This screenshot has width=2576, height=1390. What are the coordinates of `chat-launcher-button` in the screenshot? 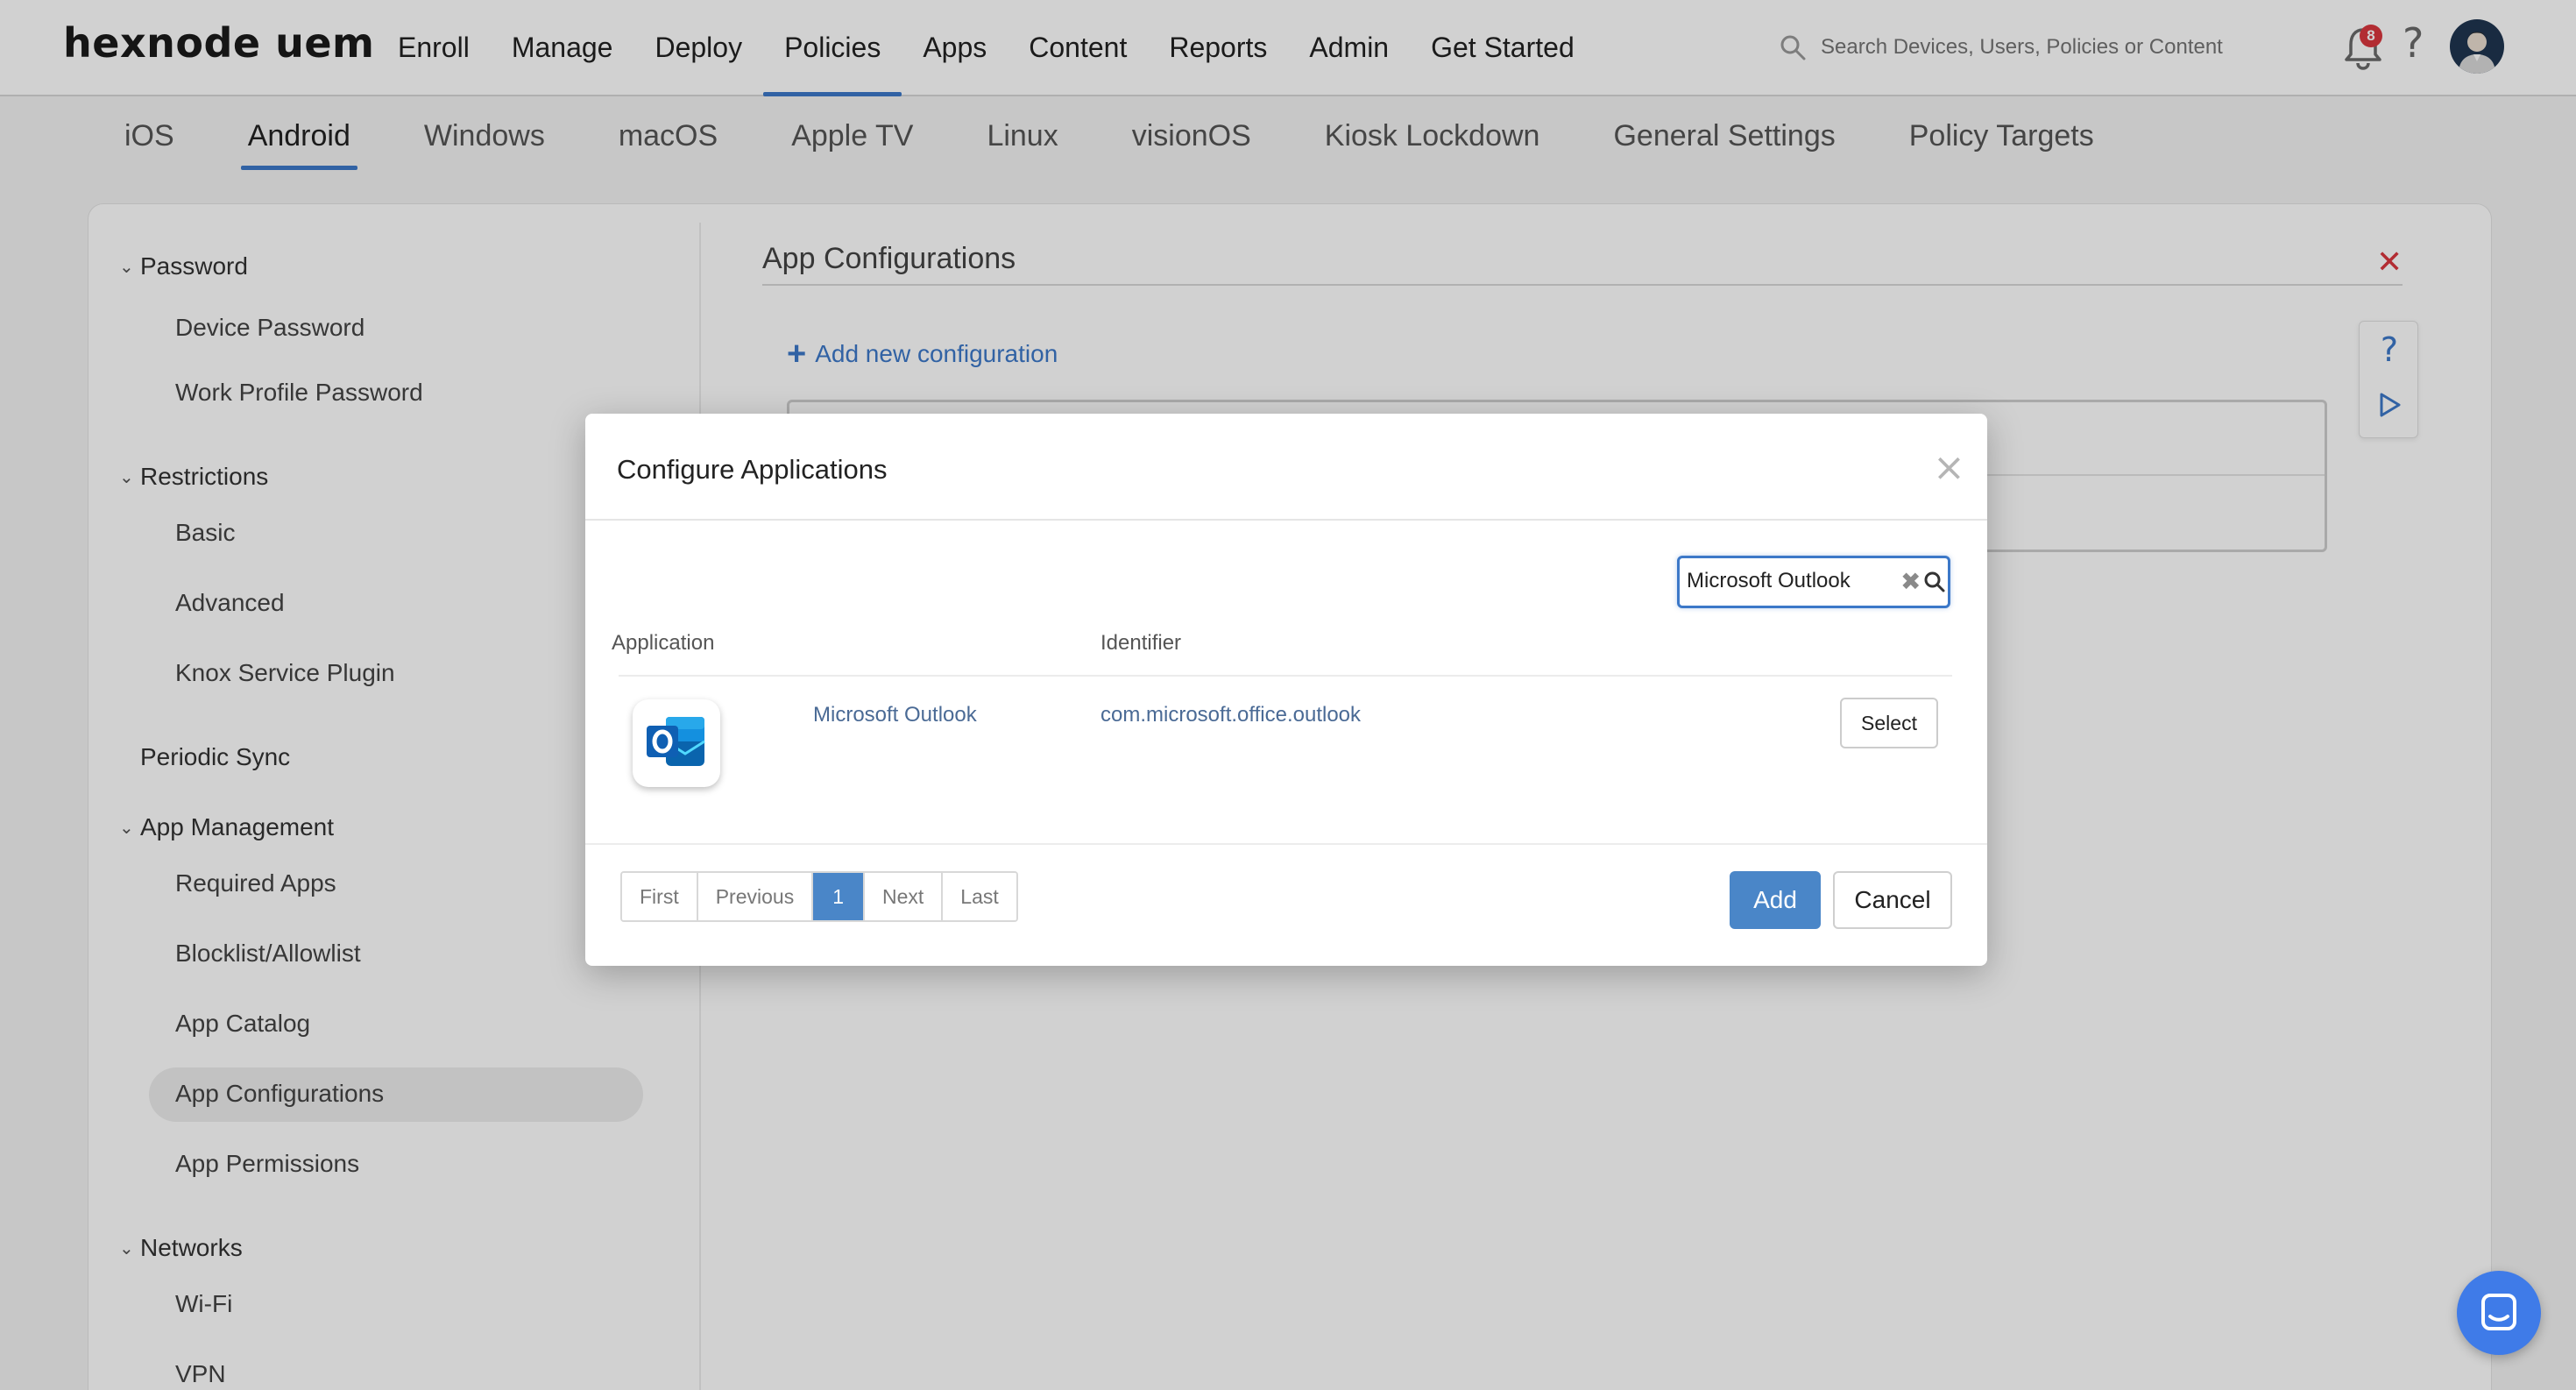 It's located at (2499, 1313).